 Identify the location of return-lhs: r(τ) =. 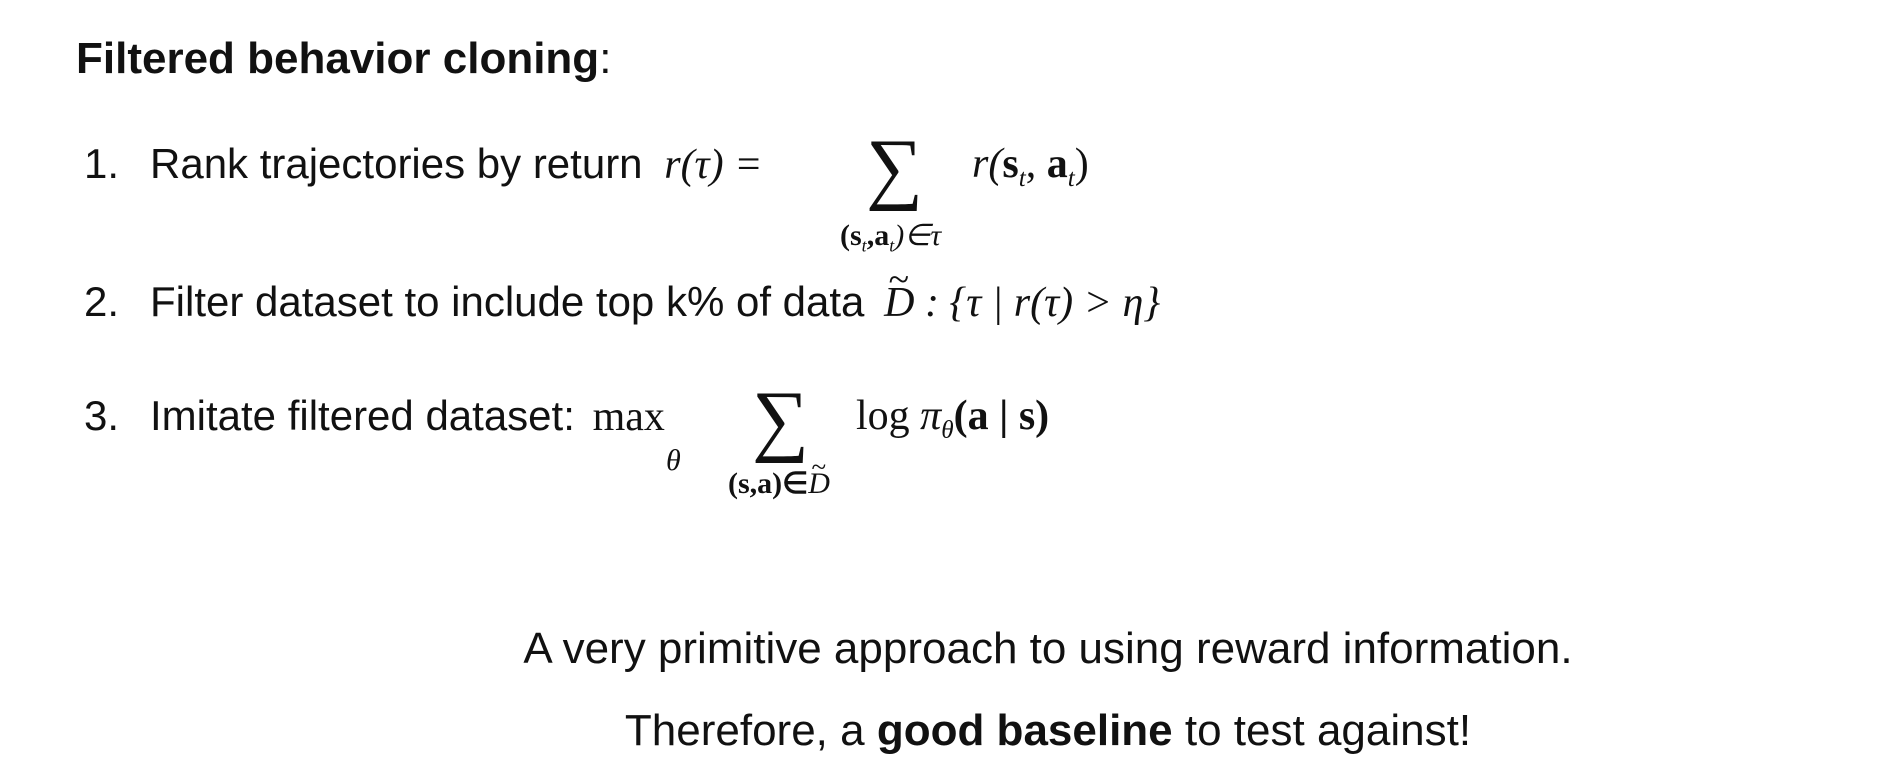
(713, 165).